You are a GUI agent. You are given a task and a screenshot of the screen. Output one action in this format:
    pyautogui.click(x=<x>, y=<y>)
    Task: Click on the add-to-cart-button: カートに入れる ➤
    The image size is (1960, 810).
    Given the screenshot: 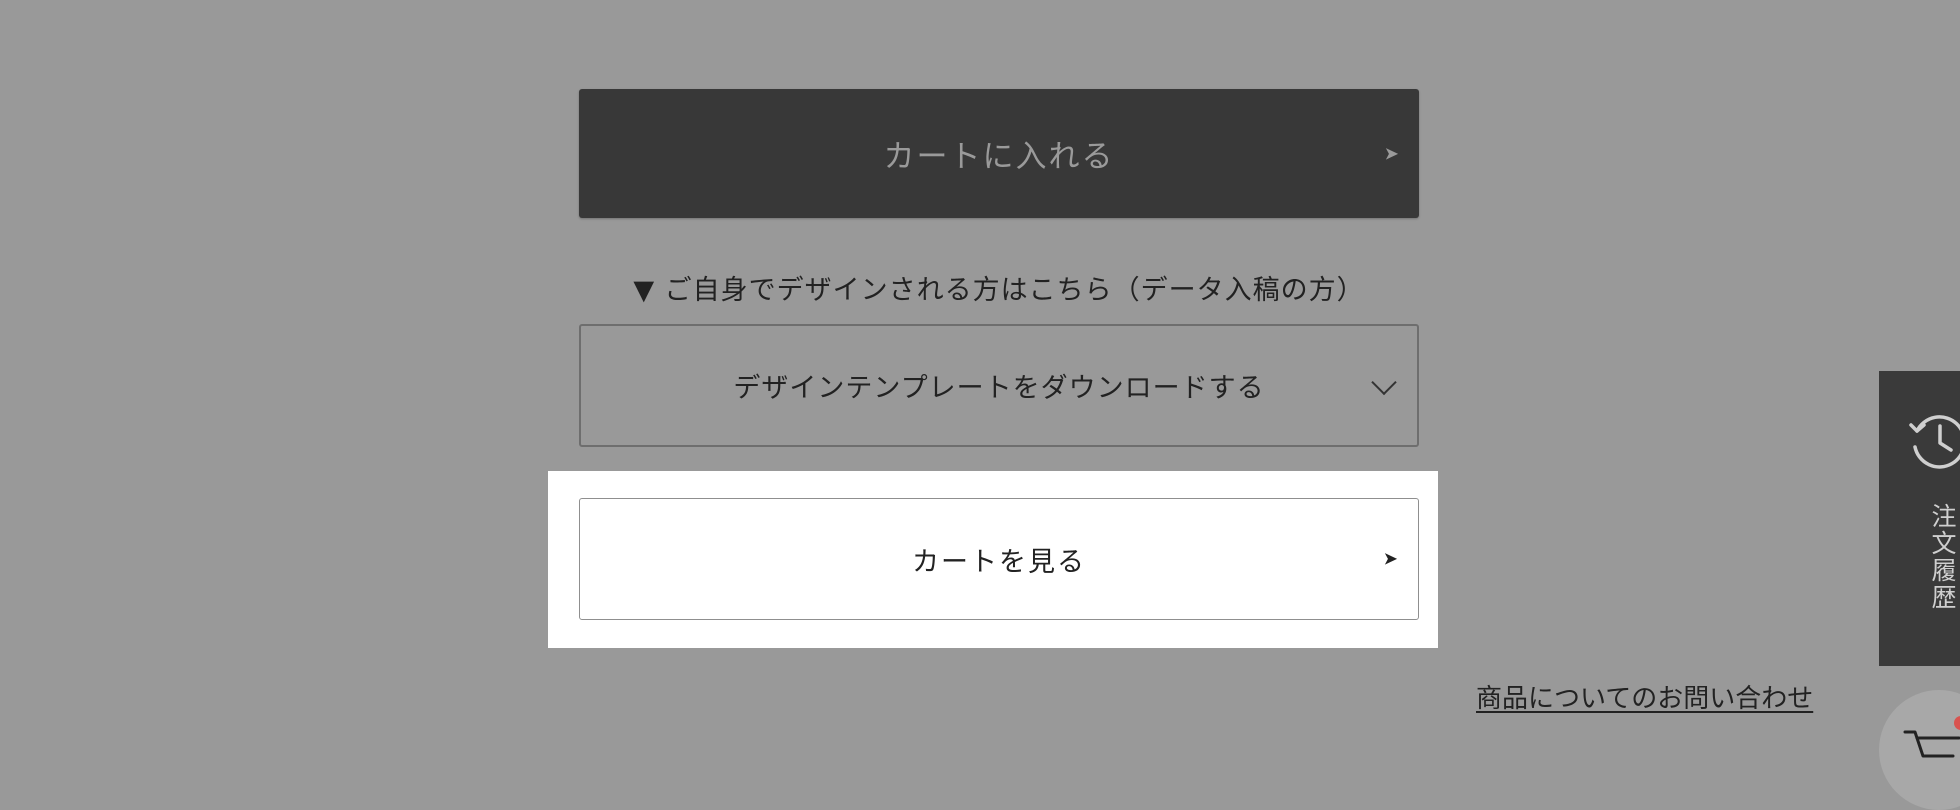 What is the action you would take?
    pyautogui.click(x=999, y=153)
    